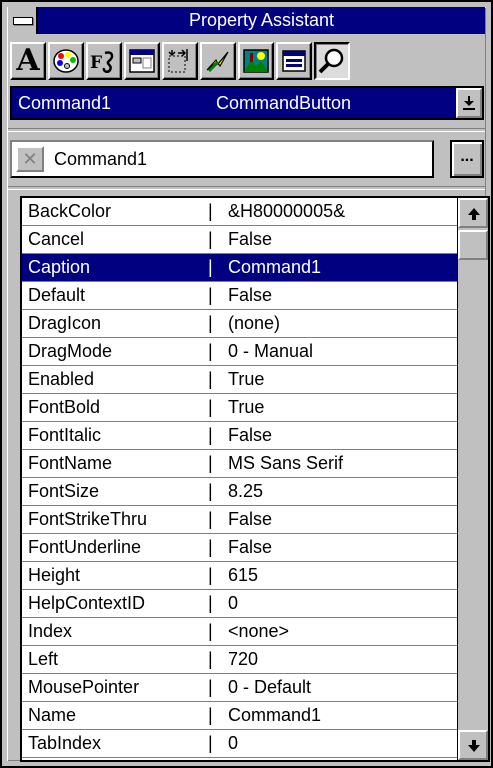 The height and width of the screenshot is (768, 493). Describe the element at coordinates (30, 159) in the screenshot. I see `cancel-edit-button: ✕` at that location.